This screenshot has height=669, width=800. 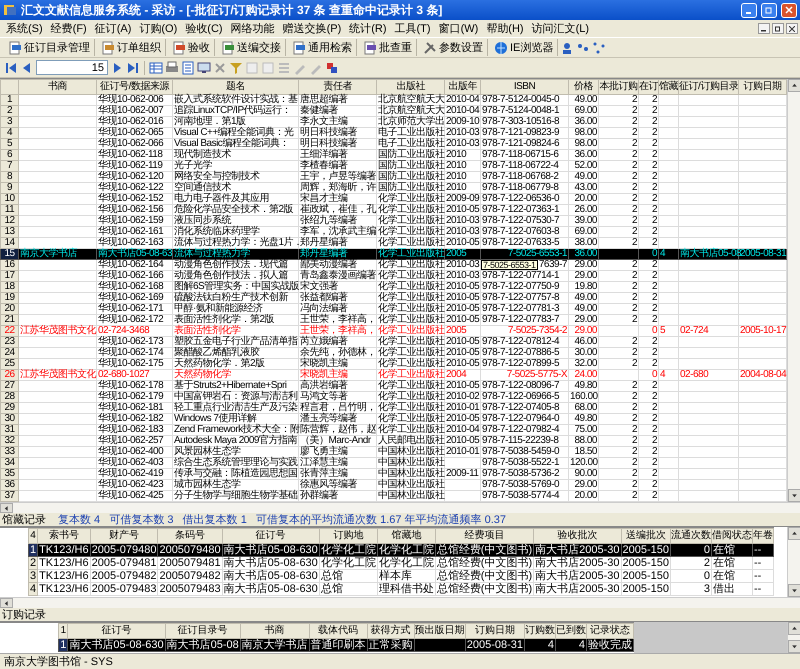 What do you see at coordinates (133, 67) in the screenshot?
I see `last-icon` at bounding box center [133, 67].